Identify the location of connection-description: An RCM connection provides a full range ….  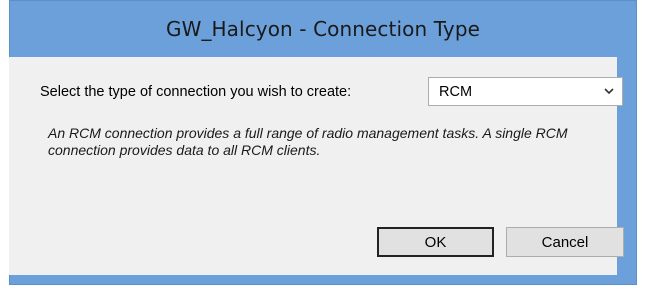
(308, 141).